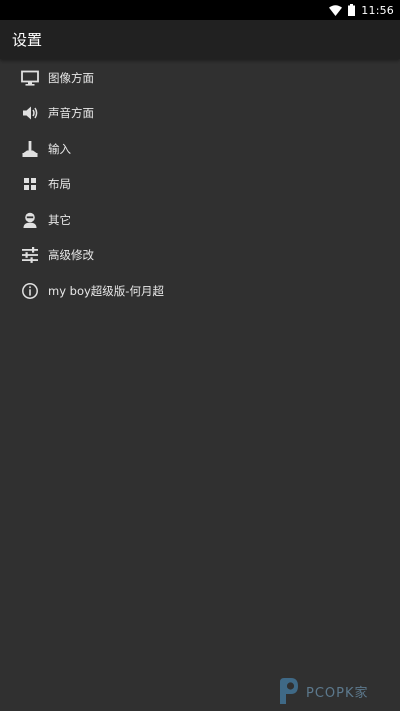 The height and width of the screenshot is (711, 400). I want to click on menu-item-label: 声音方面, so click(71, 113).